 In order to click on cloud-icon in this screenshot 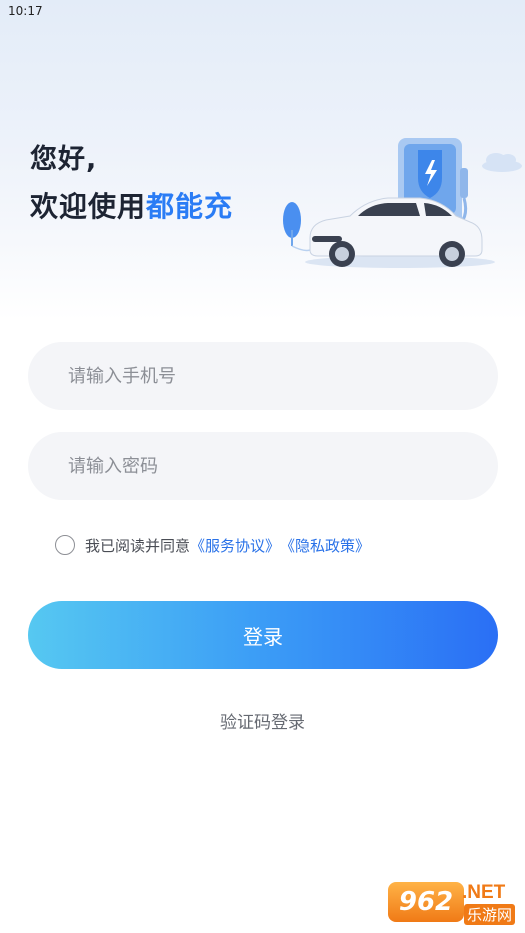, I will do `click(502, 162)`.